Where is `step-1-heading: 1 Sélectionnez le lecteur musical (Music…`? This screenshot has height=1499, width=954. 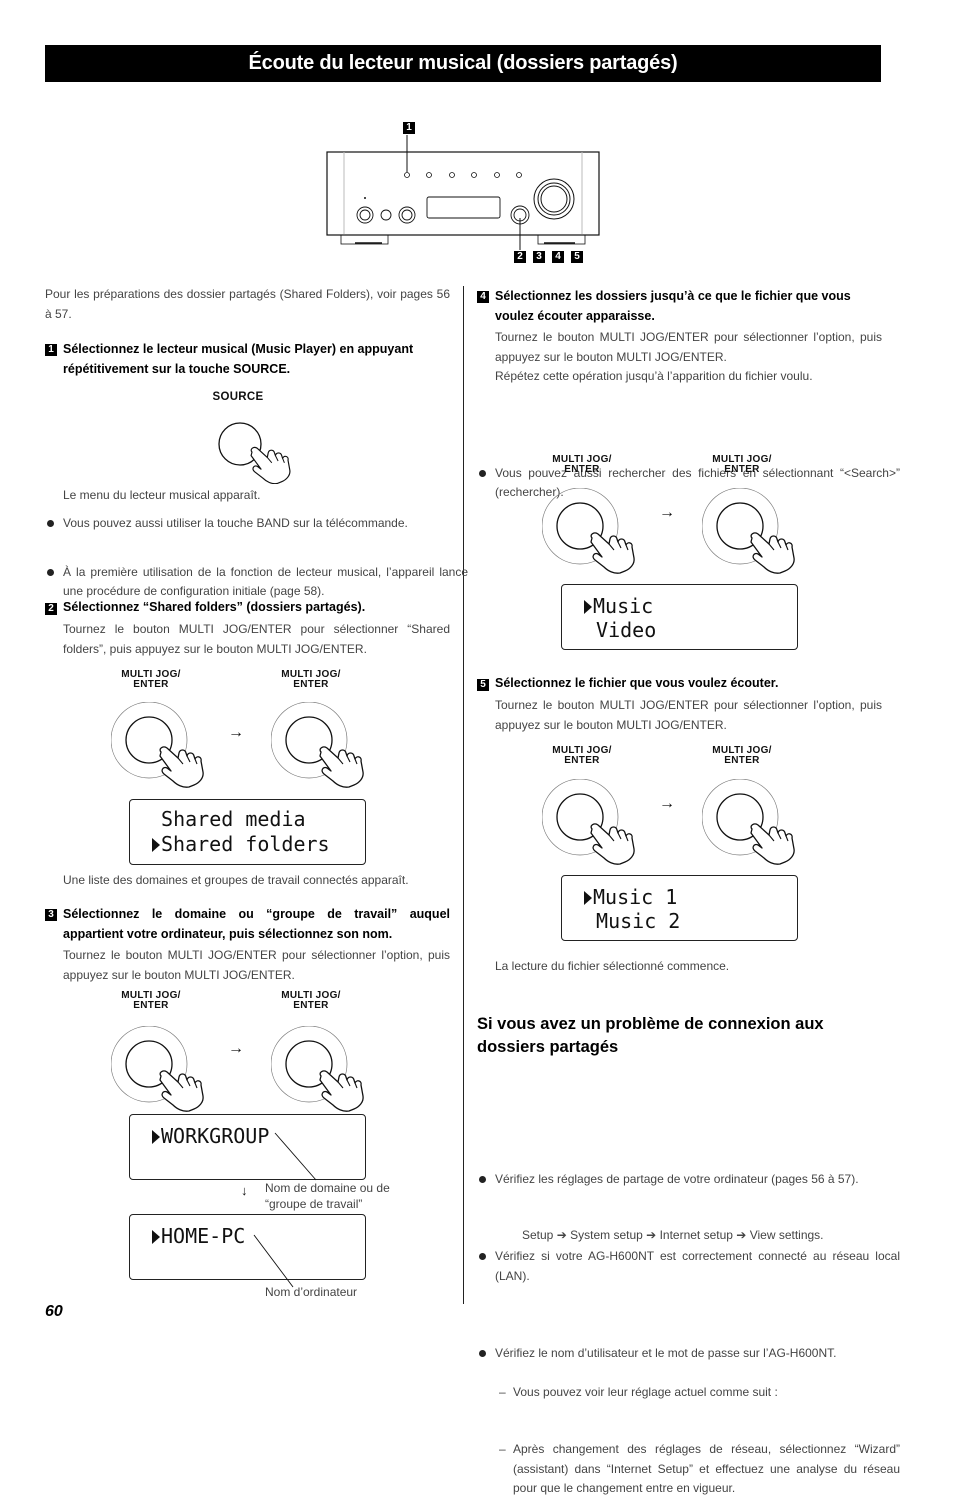
step-1-heading: 1 Sélectionnez le lecteur musical (Music… is located at coordinates (247, 359).